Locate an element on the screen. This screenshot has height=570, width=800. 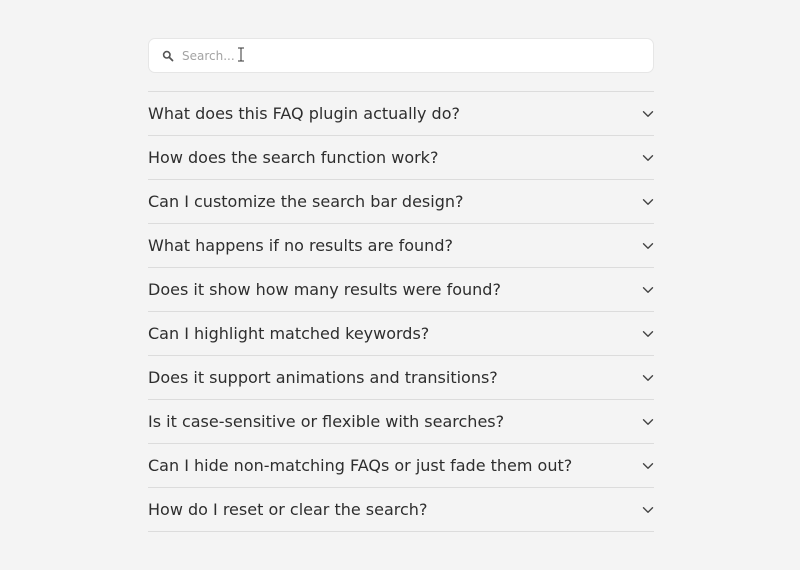
faq-item: What does this FAQ plugin actually do? is located at coordinates (401, 114).